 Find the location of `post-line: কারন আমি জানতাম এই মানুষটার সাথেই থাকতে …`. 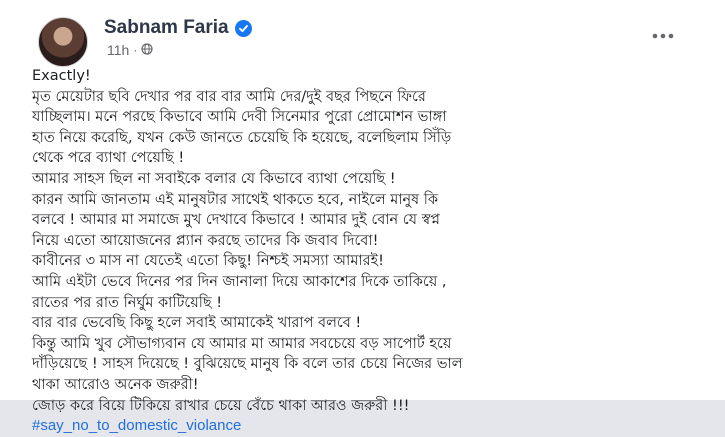

post-line: কারন আমি জানতাম এই মানুষটার সাথেই থাকতে … is located at coordinates (235, 199).